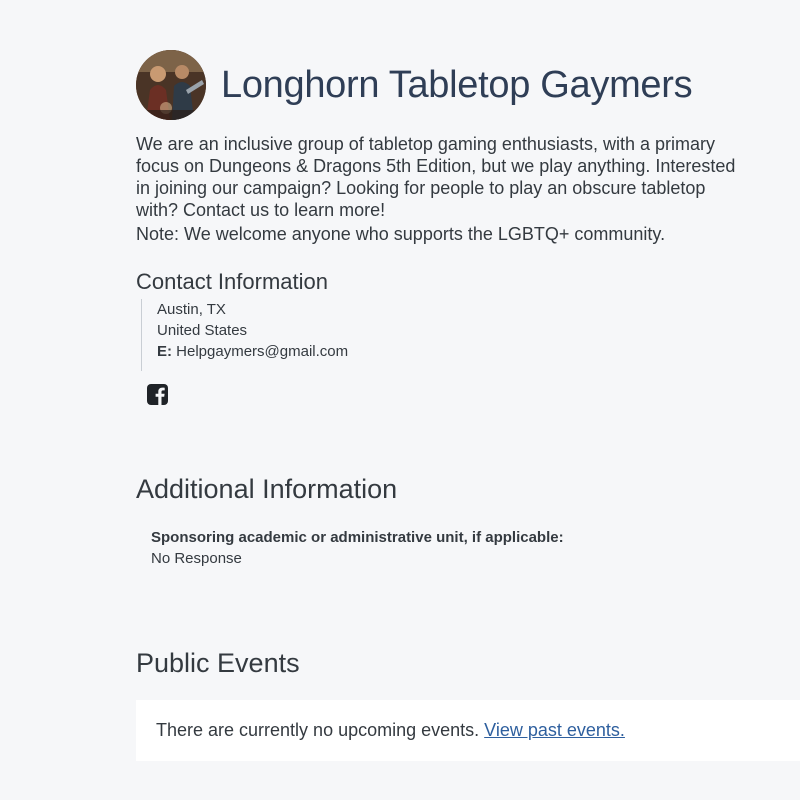 This screenshot has height=800, width=800. I want to click on contact-city: Austin, TX, so click(191, 309).